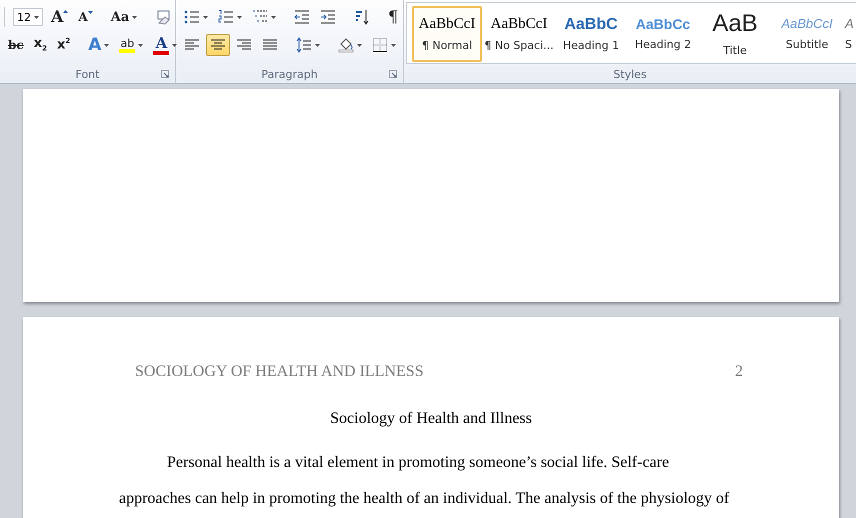 The height and width of the screenshot is (518, 856). What do you see at coordinates (36, 17) in the screenshot?
I see `caret-icon` at bounding box center [36, 17].